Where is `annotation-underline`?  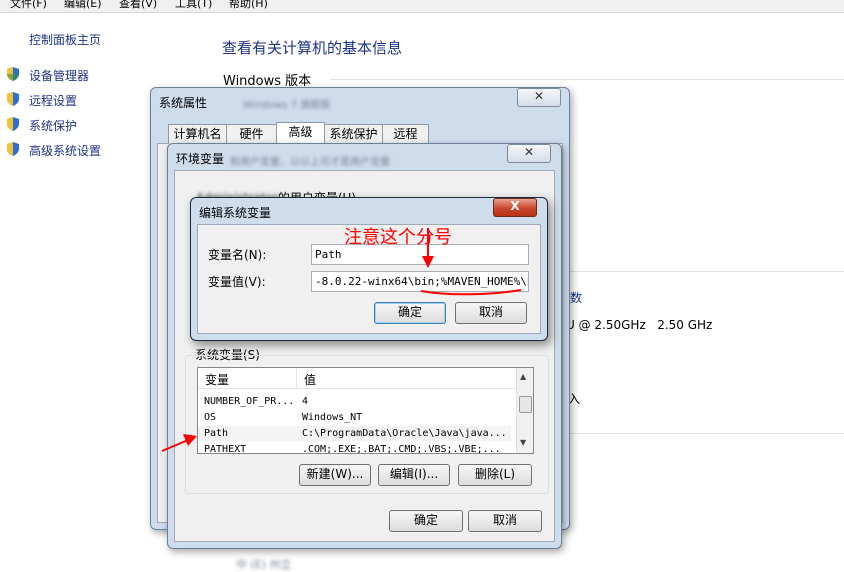
annotation-underline is located at coordinates (471, 292).